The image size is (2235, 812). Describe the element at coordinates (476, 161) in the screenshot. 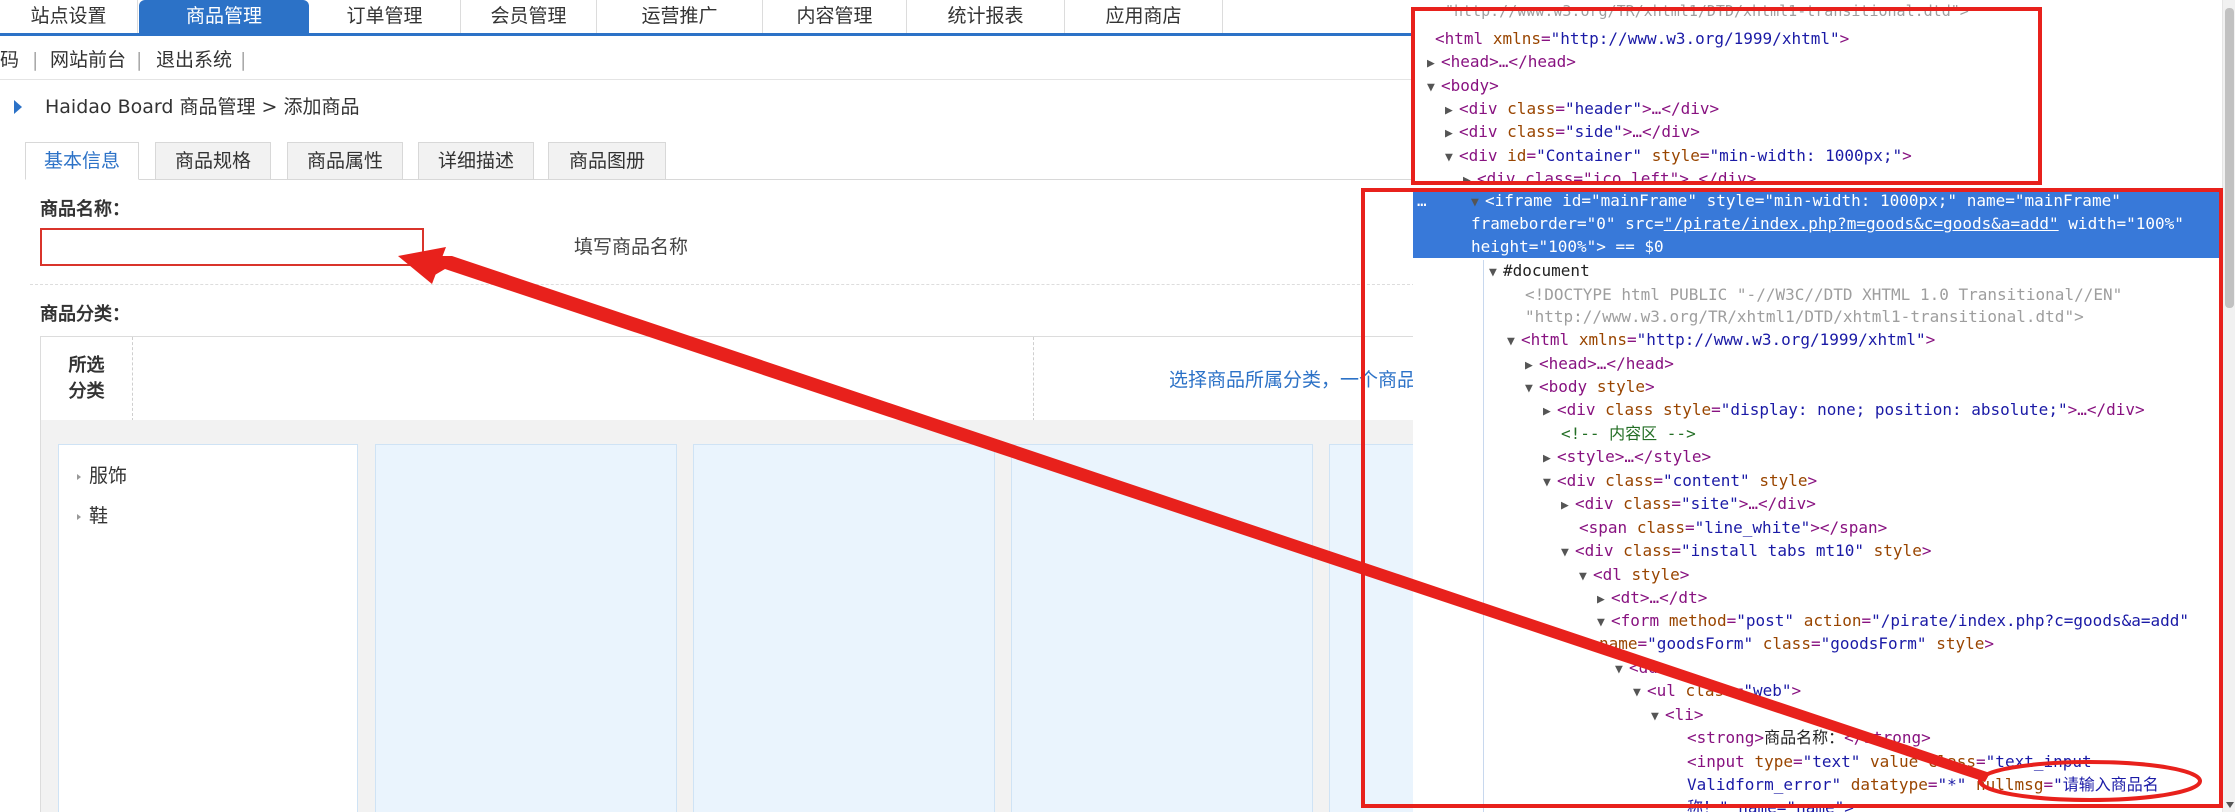

I see `tab-detail-description: 详细描述` at that location.